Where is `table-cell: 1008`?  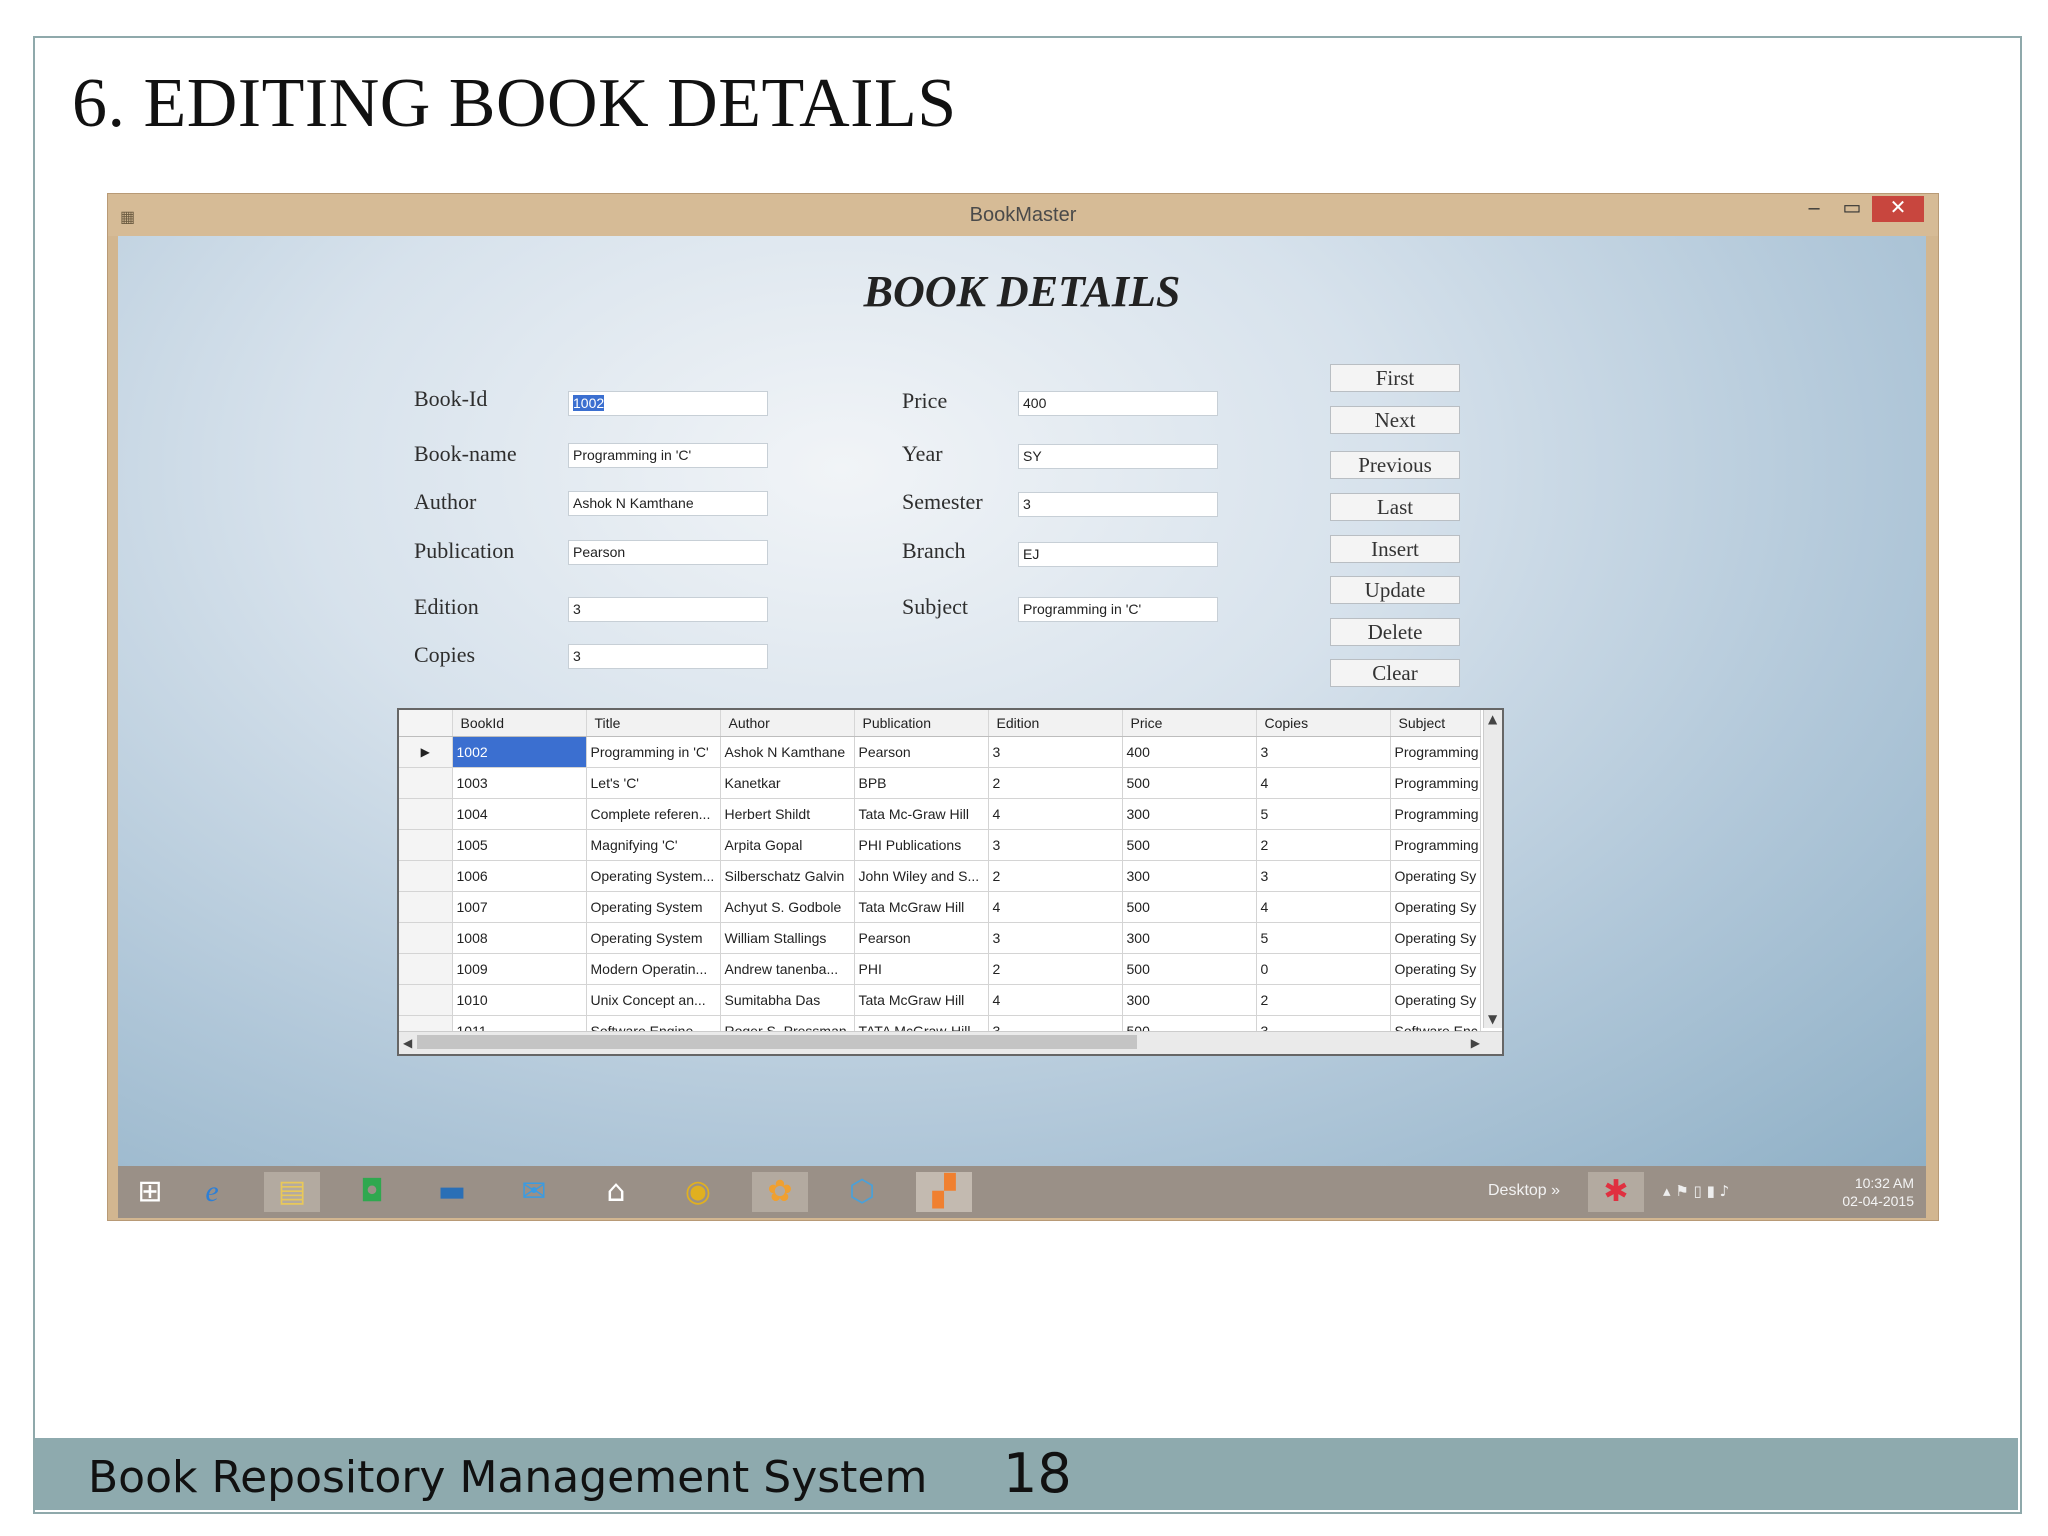
table-cell: 1008 is located at coordinates (519, 938).